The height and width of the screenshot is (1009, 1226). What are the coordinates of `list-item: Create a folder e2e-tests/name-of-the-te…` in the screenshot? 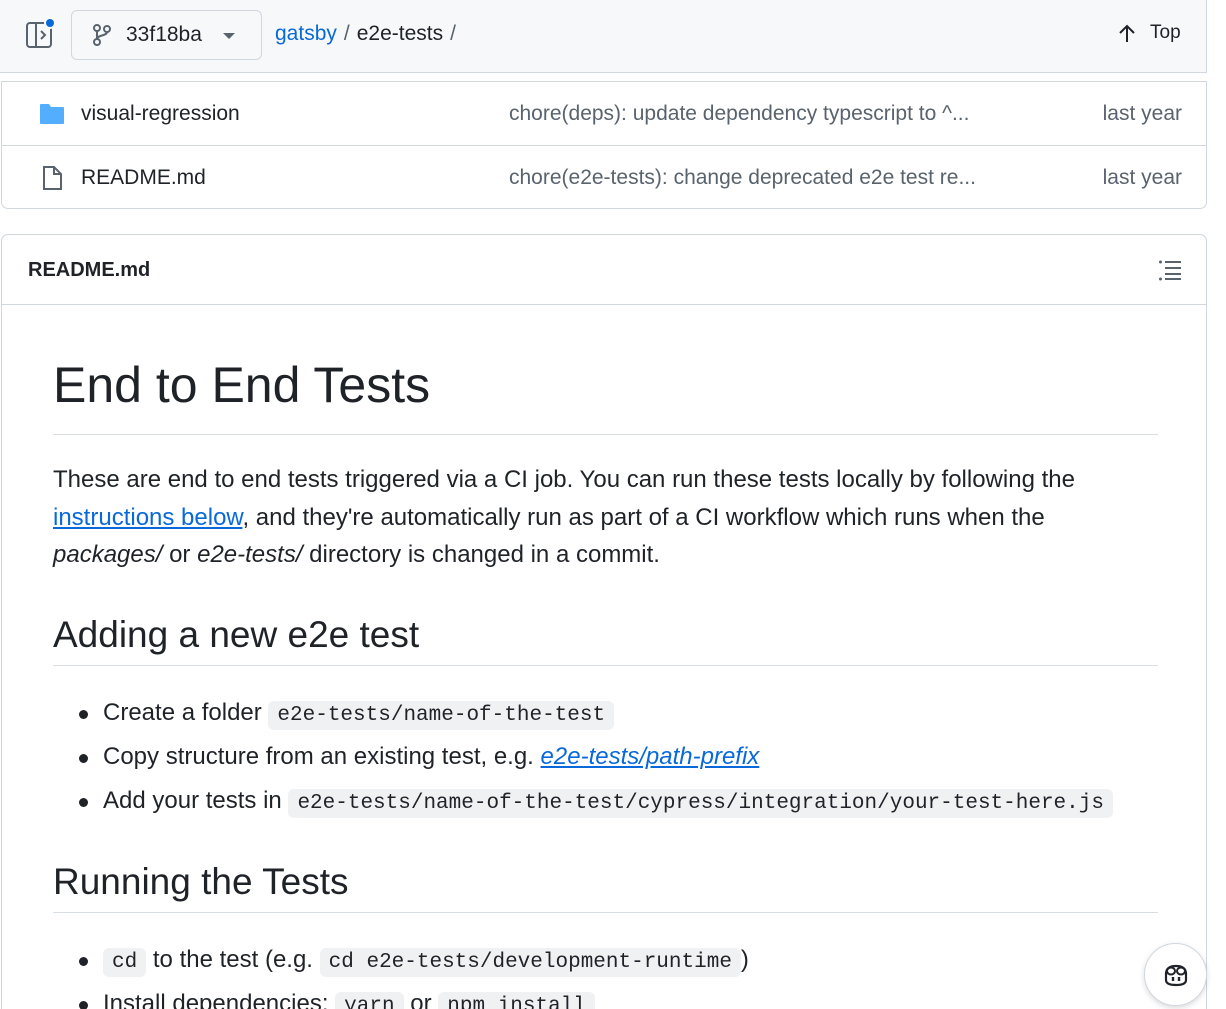 It's located at (605, 715).